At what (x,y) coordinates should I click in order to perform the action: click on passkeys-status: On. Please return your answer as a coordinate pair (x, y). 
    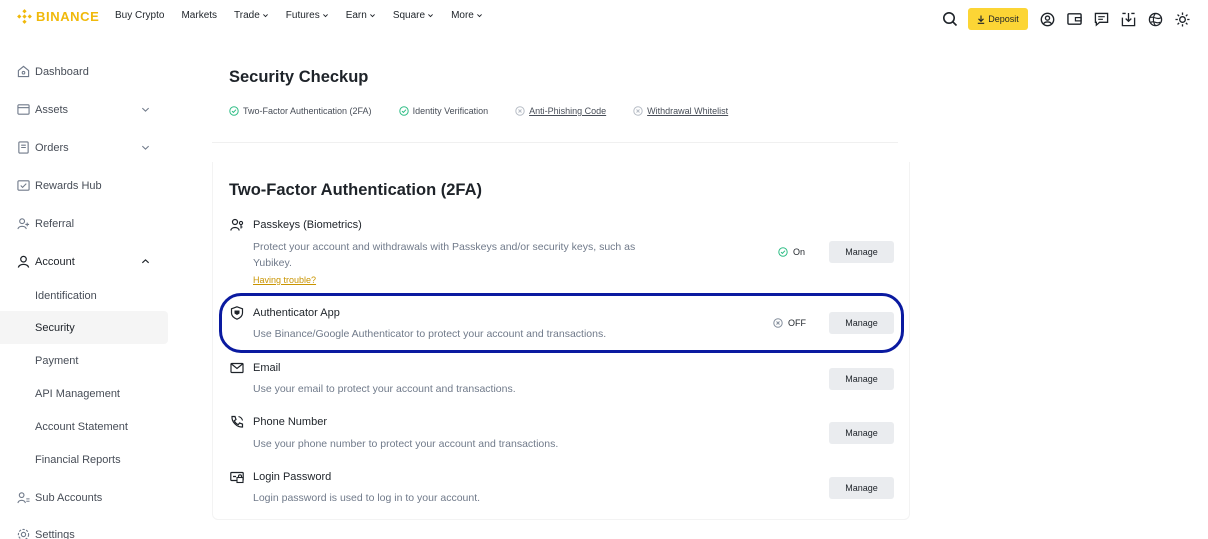
    Looking at the image, I should click on (791, 252).